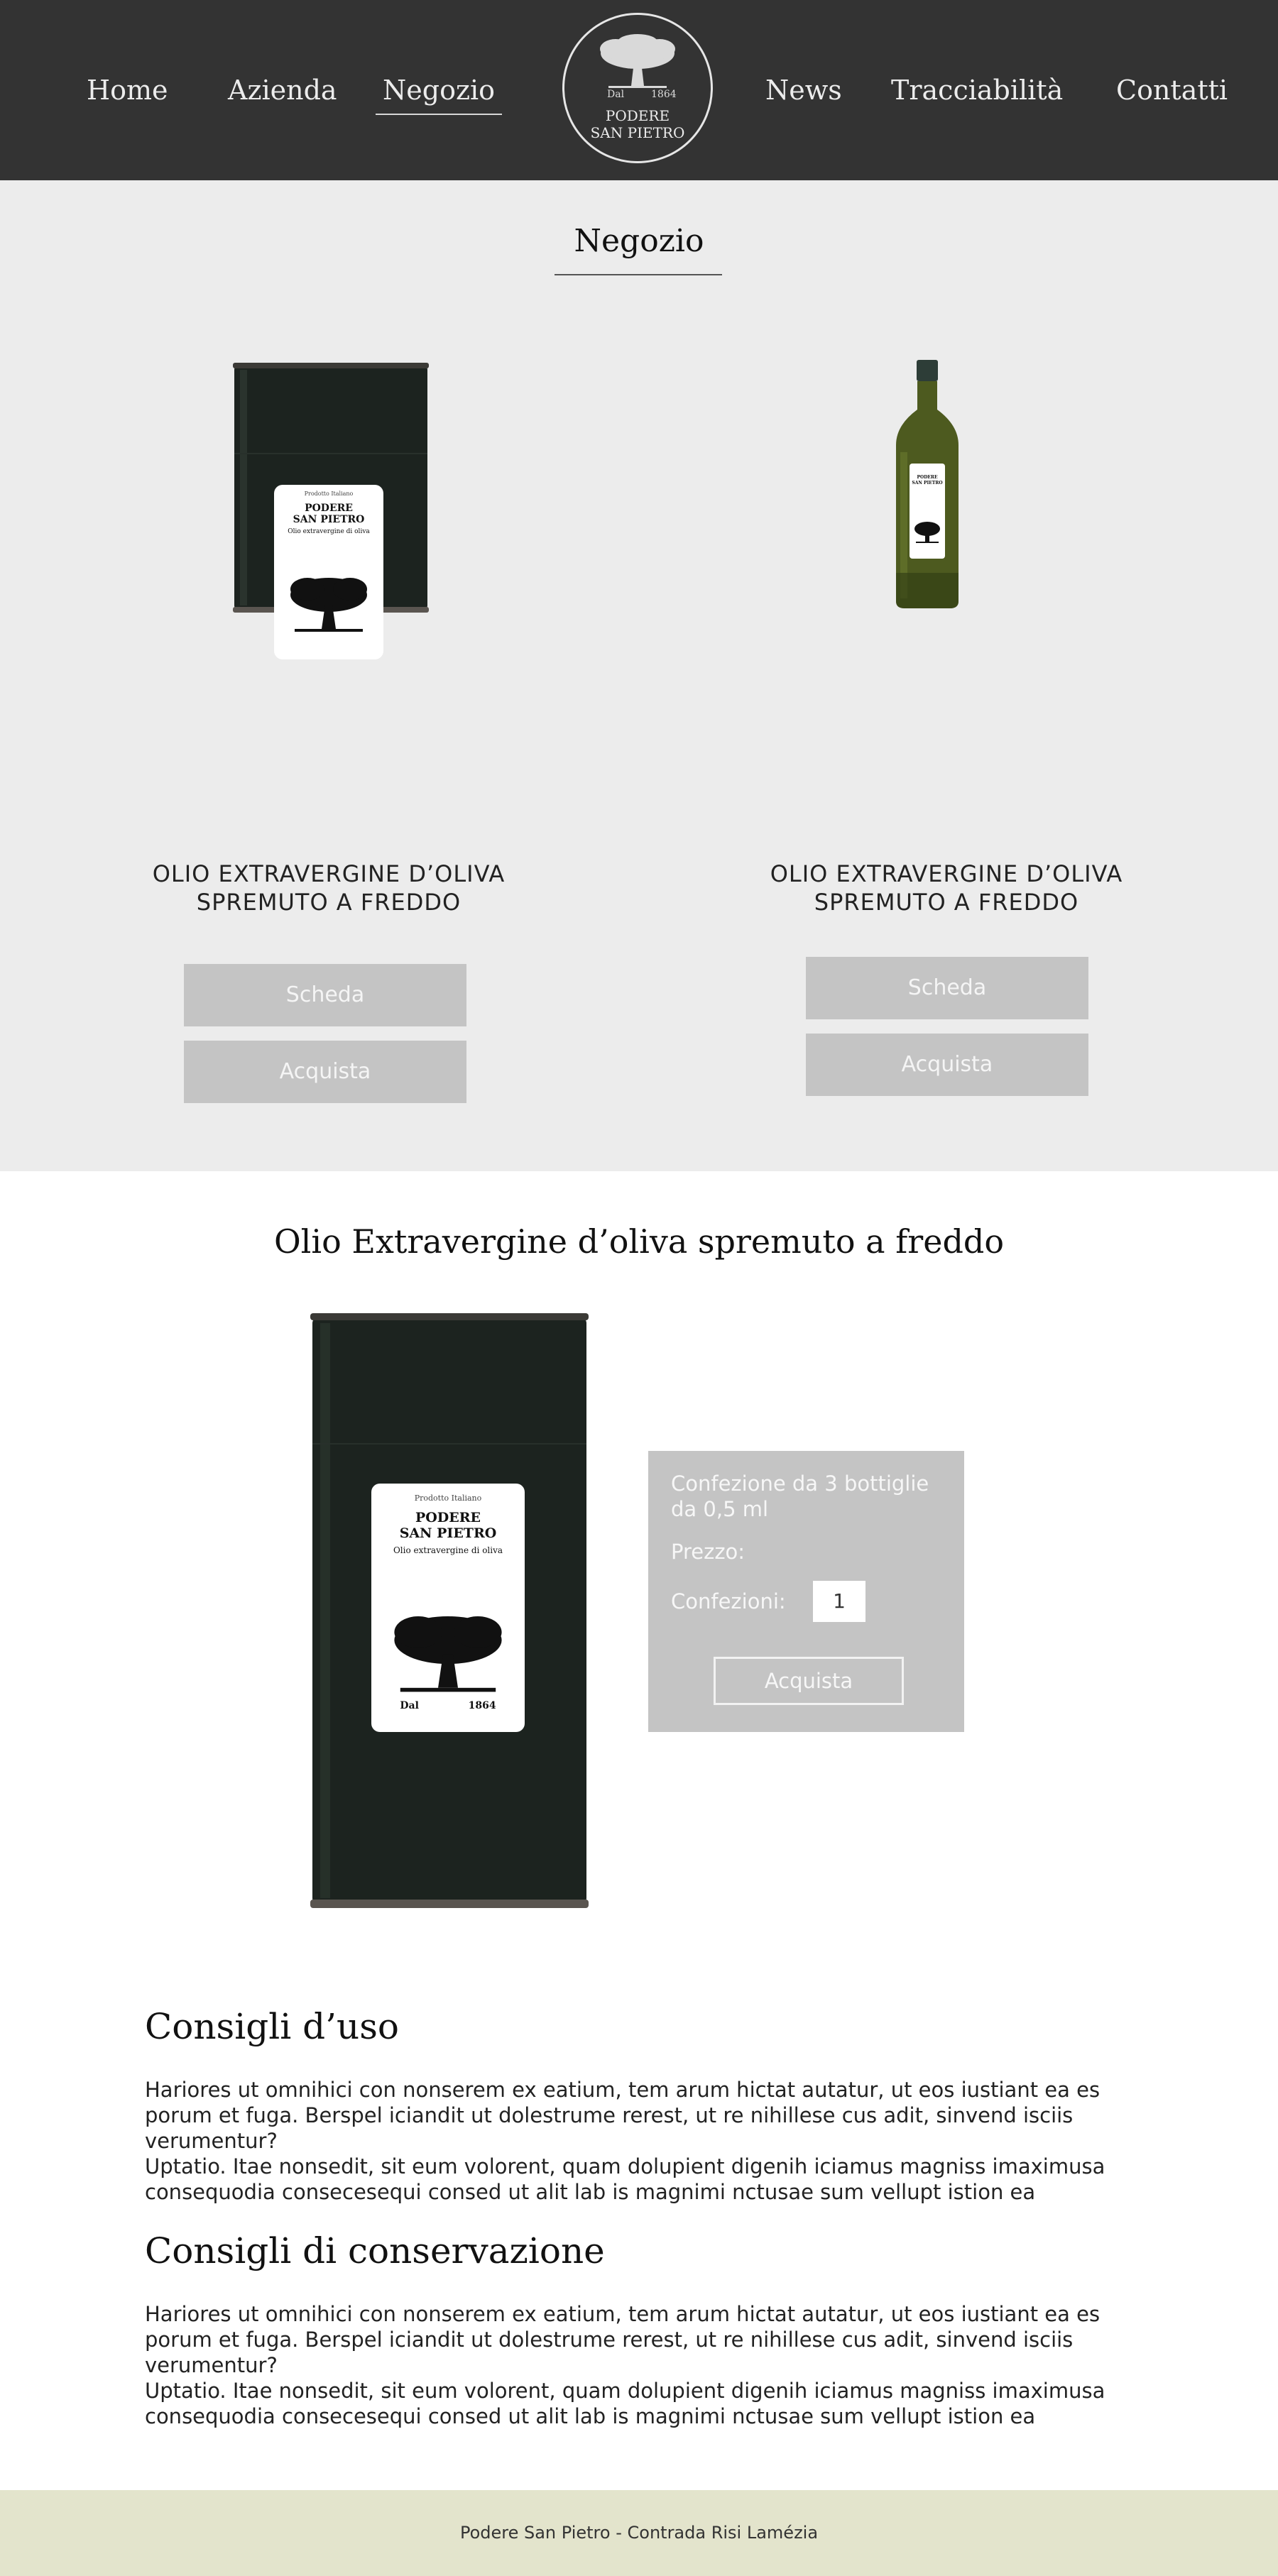 This screenshot has height=2576, width=1278. What do you see at coordinates (329, 519) in the screenshot?
I see `label-brand-2: SAN PIETRO` at bounding box center [329, 519].